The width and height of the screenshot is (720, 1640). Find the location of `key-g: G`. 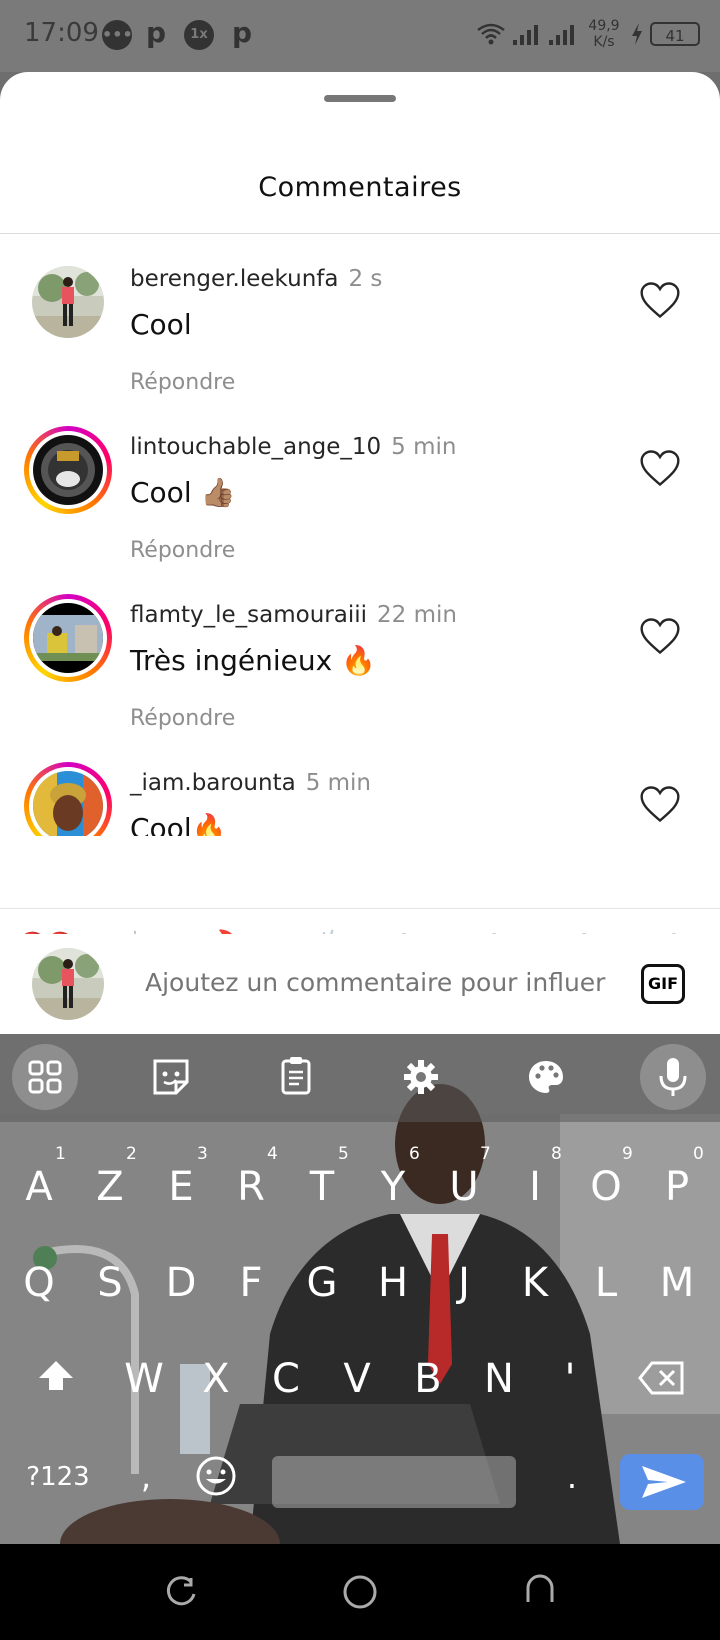

key-g: G is located at coordinates (322, 1283).